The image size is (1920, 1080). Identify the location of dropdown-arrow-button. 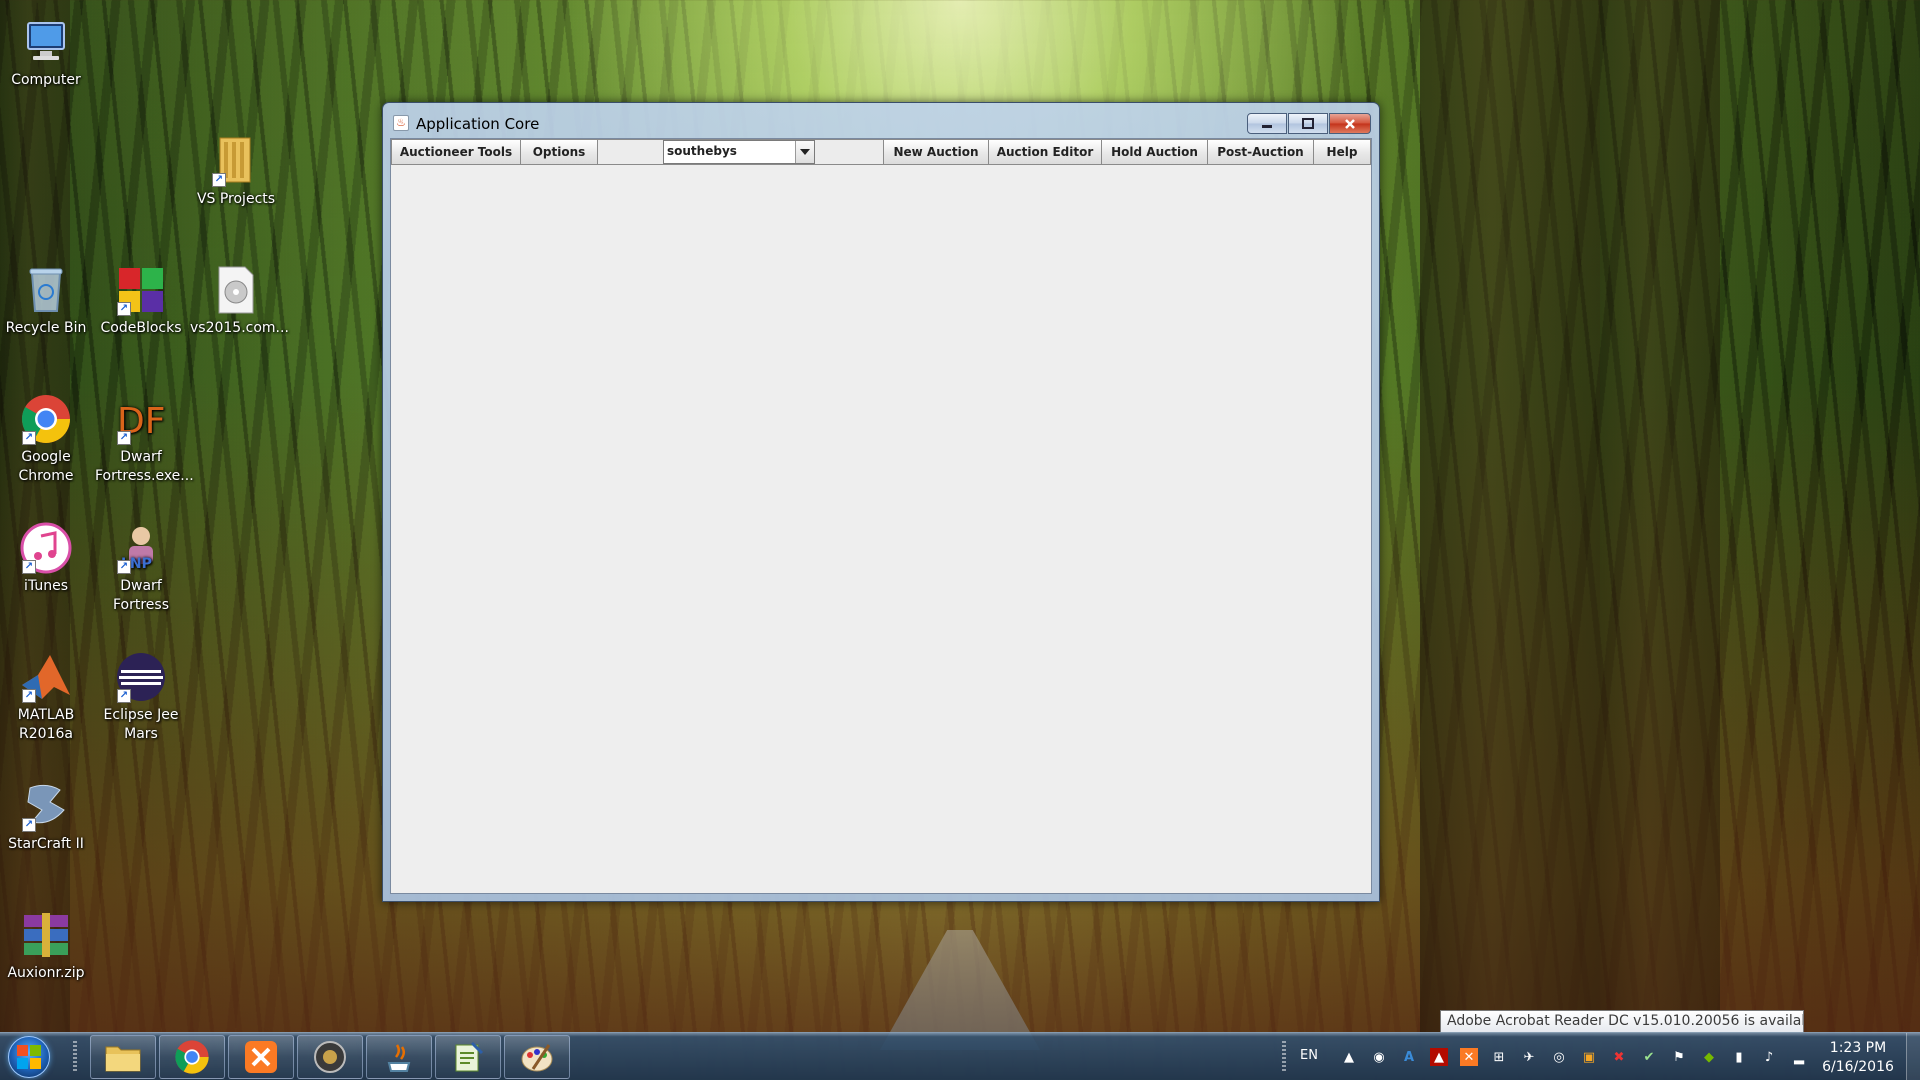
(804, 152).